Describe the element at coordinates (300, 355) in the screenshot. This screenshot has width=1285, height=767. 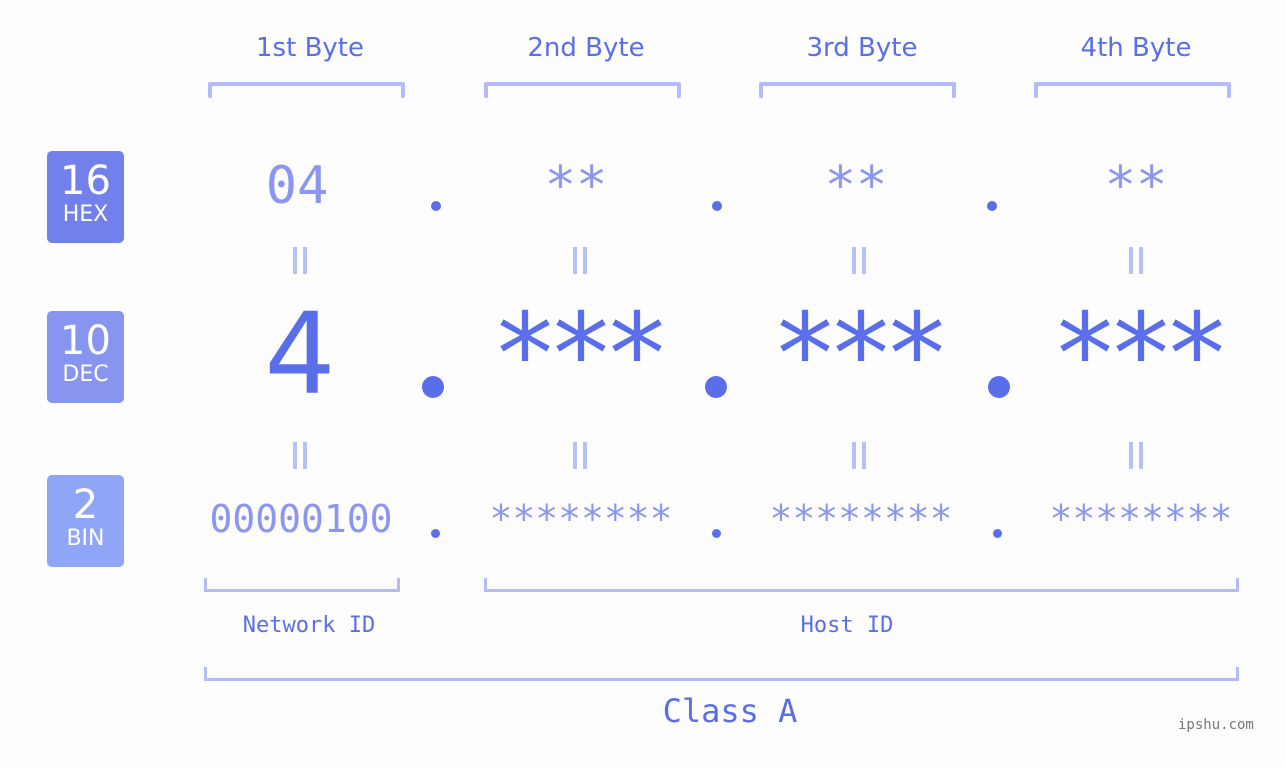
I see `dec-byte-1: 4` at that location.